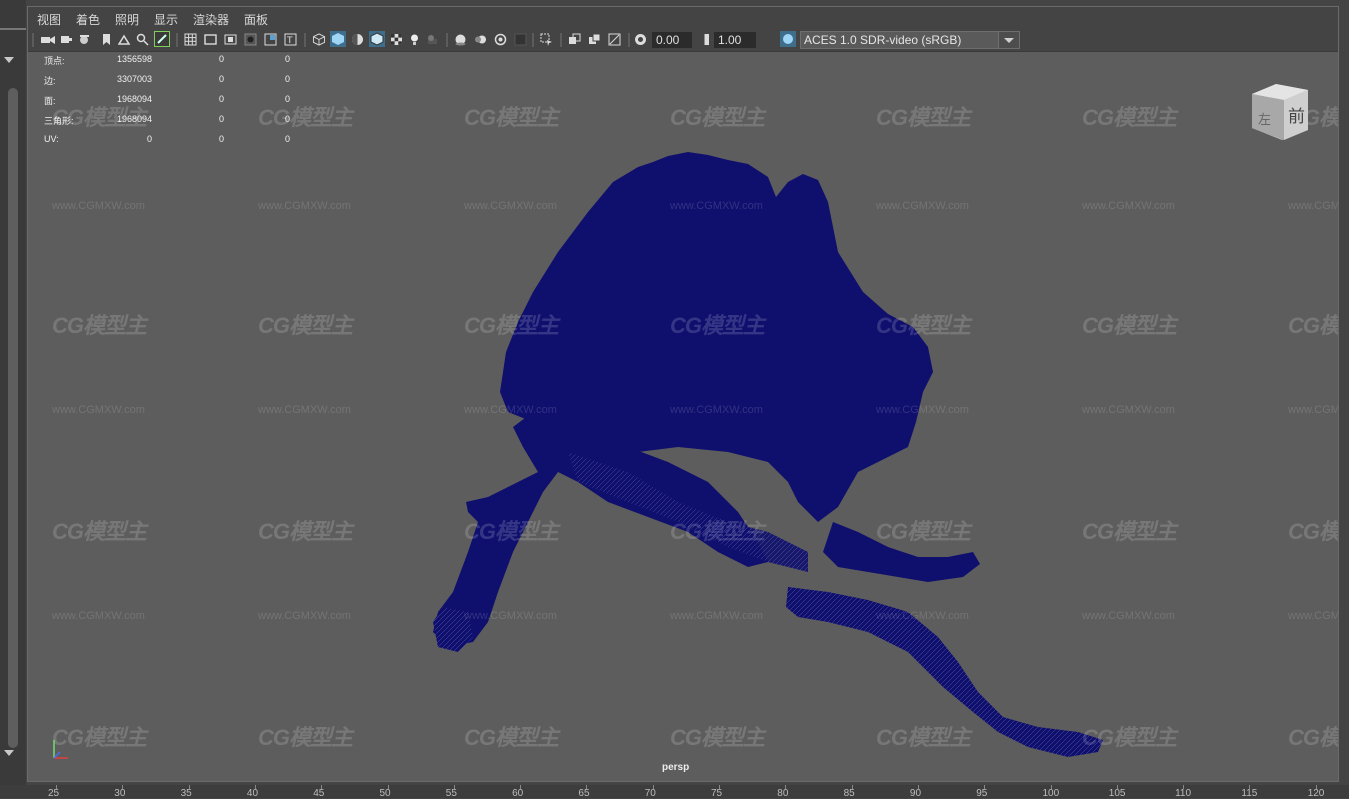  I want to click on field-chart-icon, so click(270, 39).